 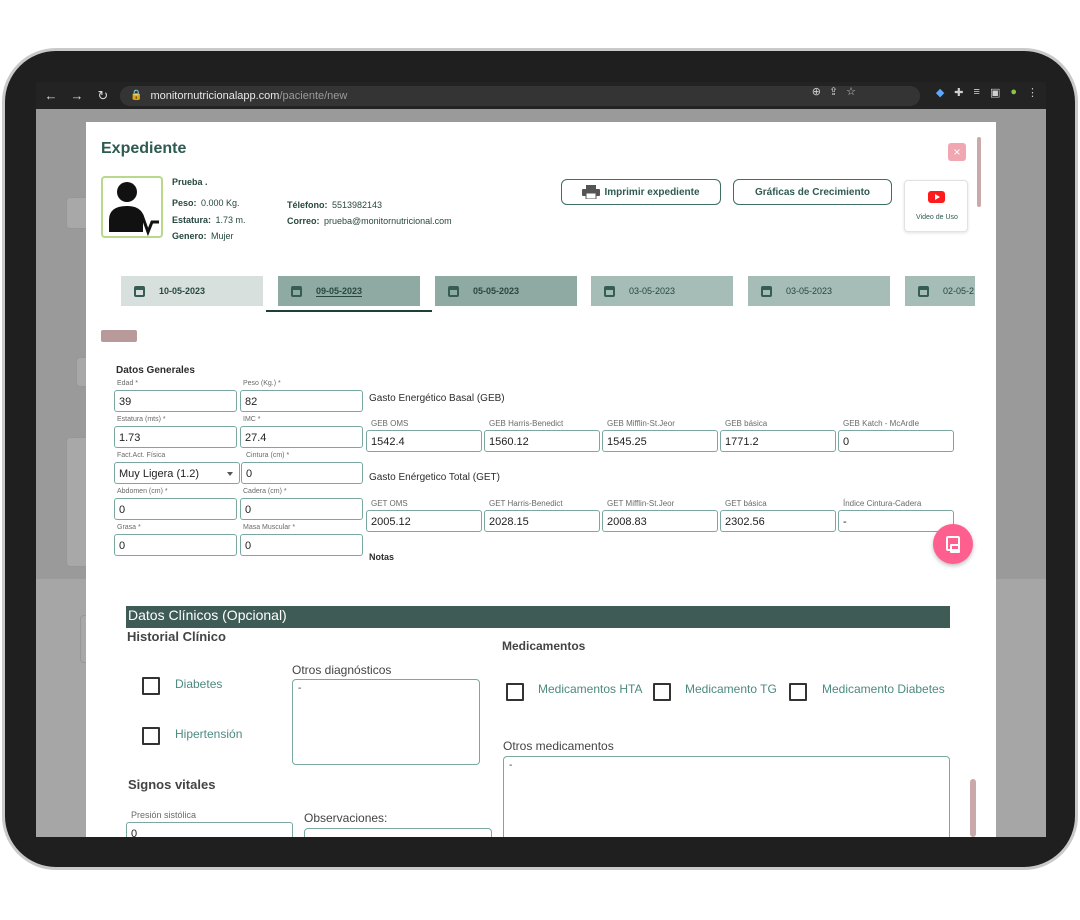 What do you see at coordinates (812, 192) in the screenshot?
I see `growth-charts-button: Gráficas de Crecimiento` at bounding box center [812, 192].